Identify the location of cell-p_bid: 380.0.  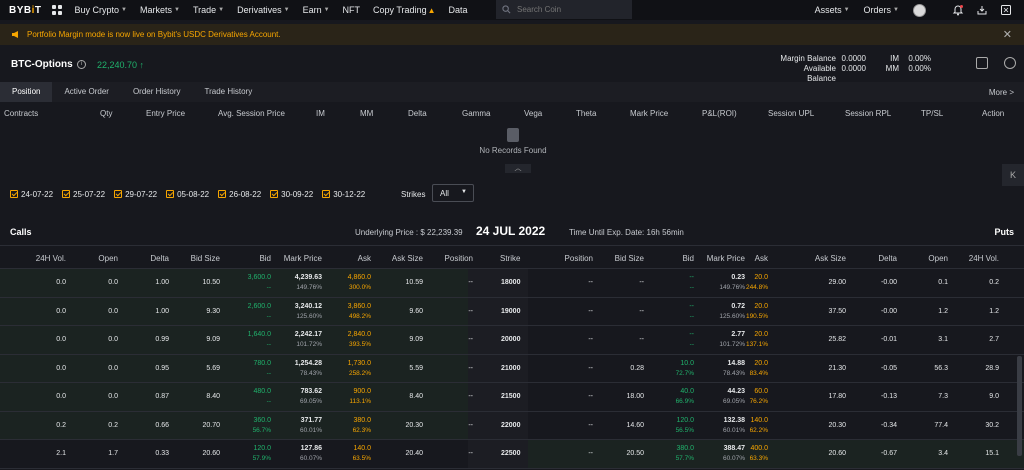
(685, 448).